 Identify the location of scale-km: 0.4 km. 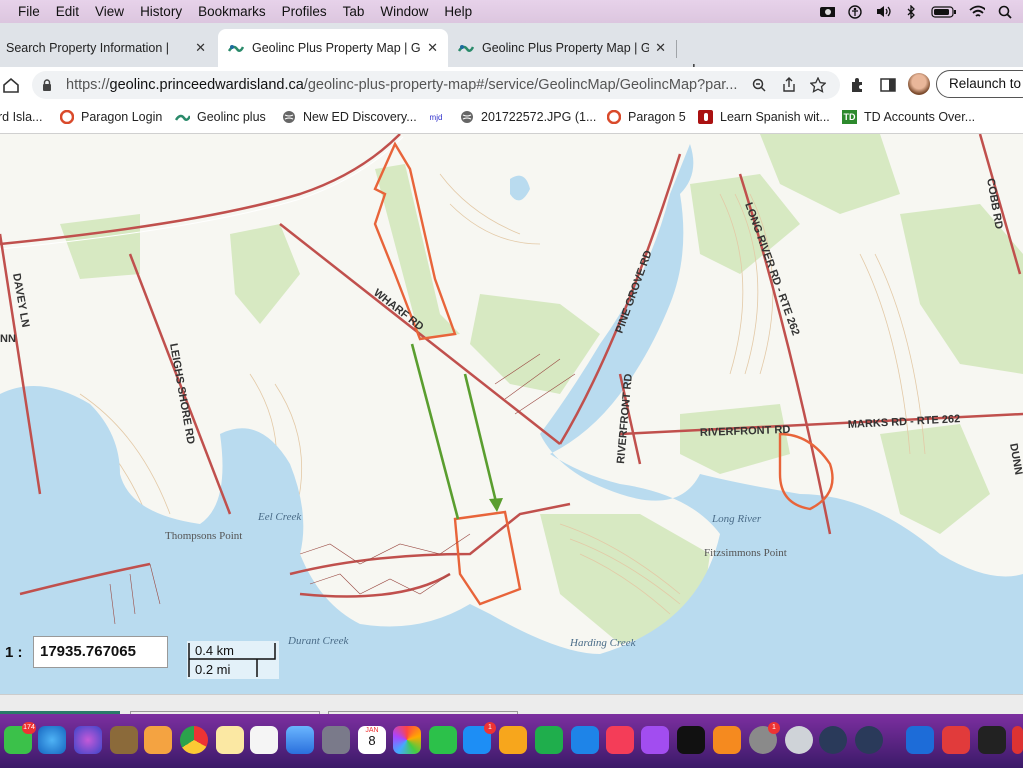
(215, 650).